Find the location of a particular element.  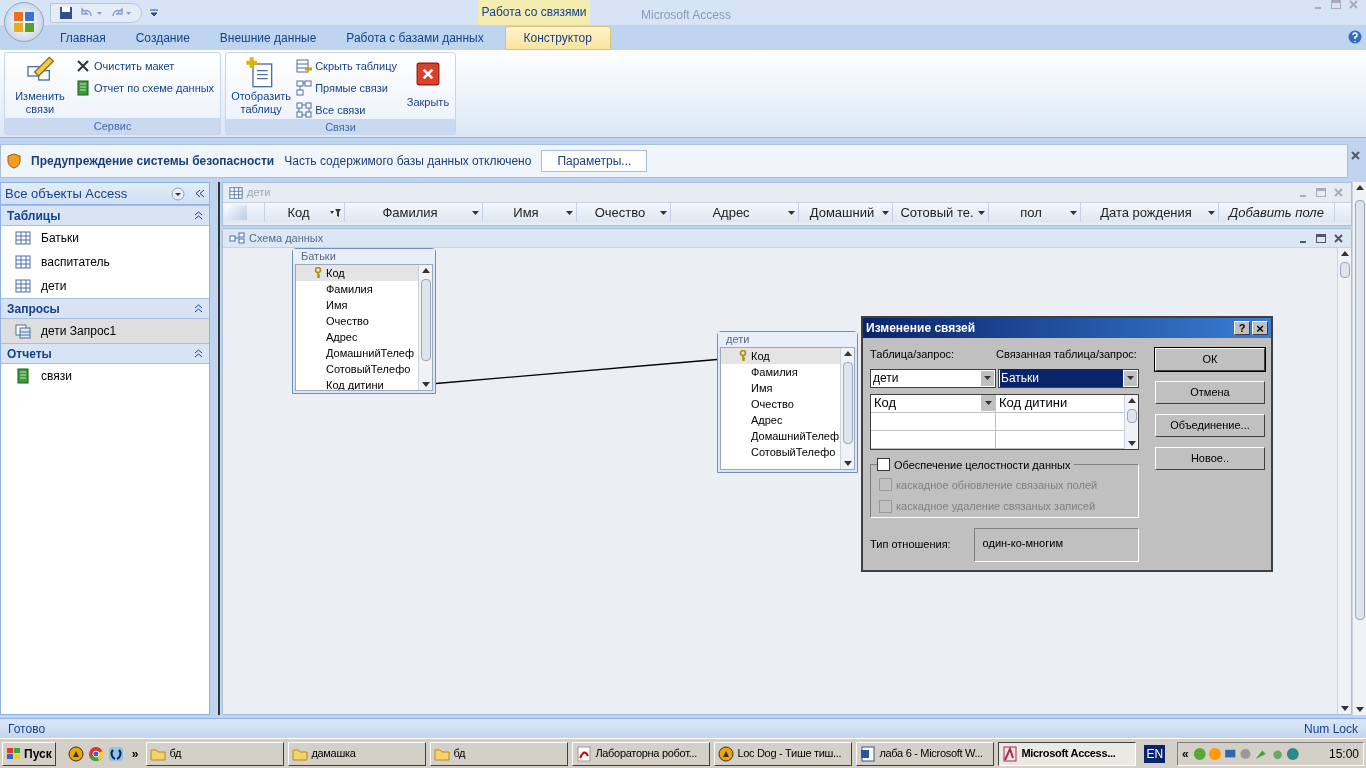

ribbon-small-button: Отчет по схеме данных is located at coordinates (147, 88).